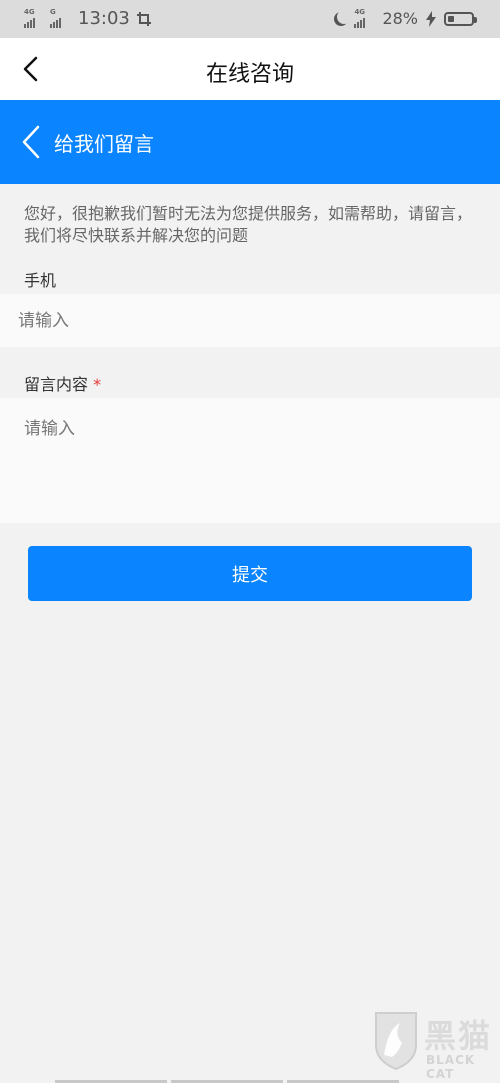 The image size is (500, 1083). What do you see at coordinates (60, 17) in the screenshot?
I see `signal-icon-sim2: G` at bounding box center [60, 17].